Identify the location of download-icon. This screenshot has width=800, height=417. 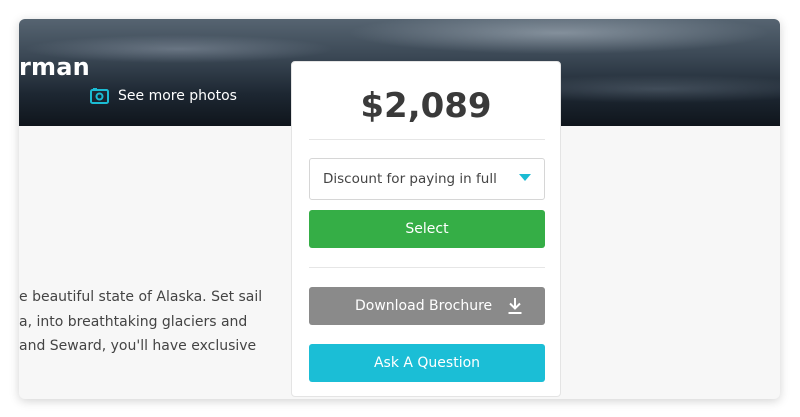
(515, 306).